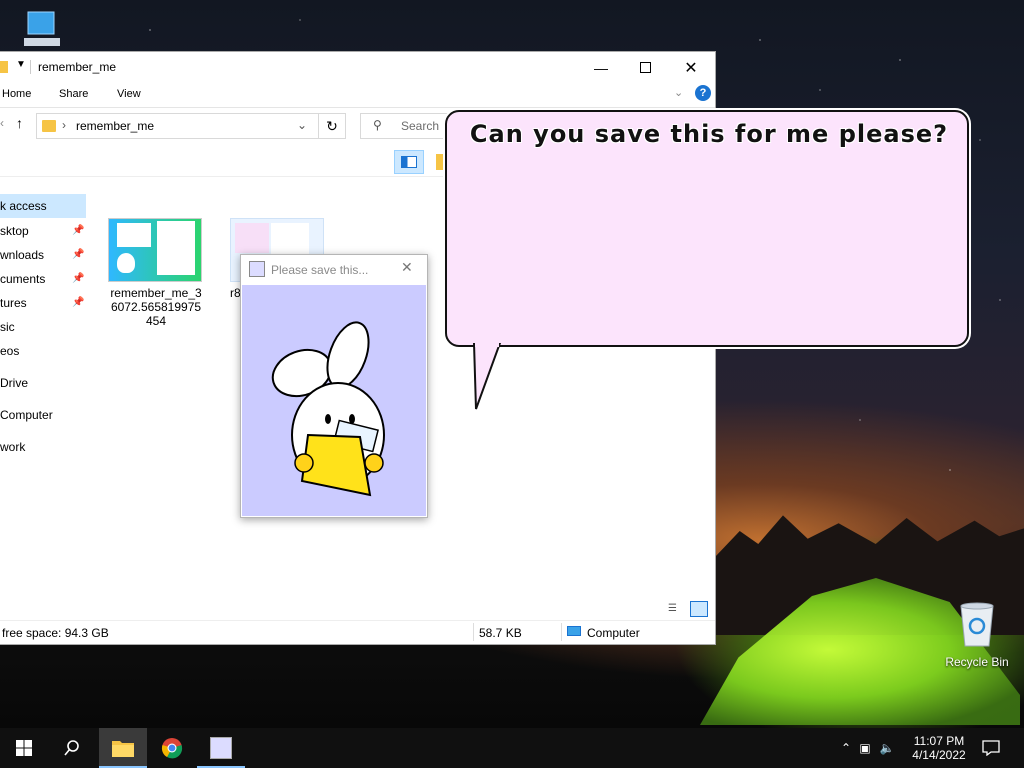  Describe the element at coordinates (129, 94) in the screenshot. I see `tab-view: View` at that location.